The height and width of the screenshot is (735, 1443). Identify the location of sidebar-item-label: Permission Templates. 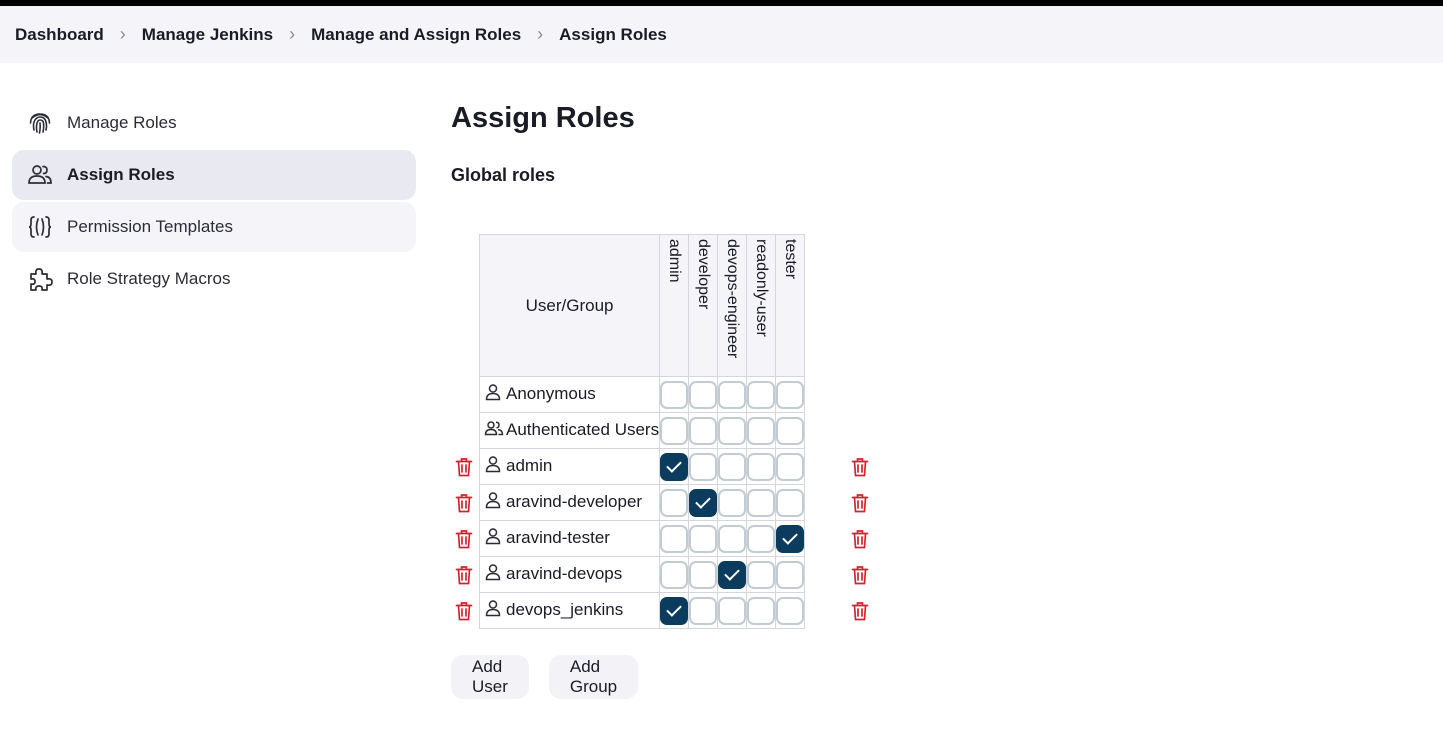
(150, 226).